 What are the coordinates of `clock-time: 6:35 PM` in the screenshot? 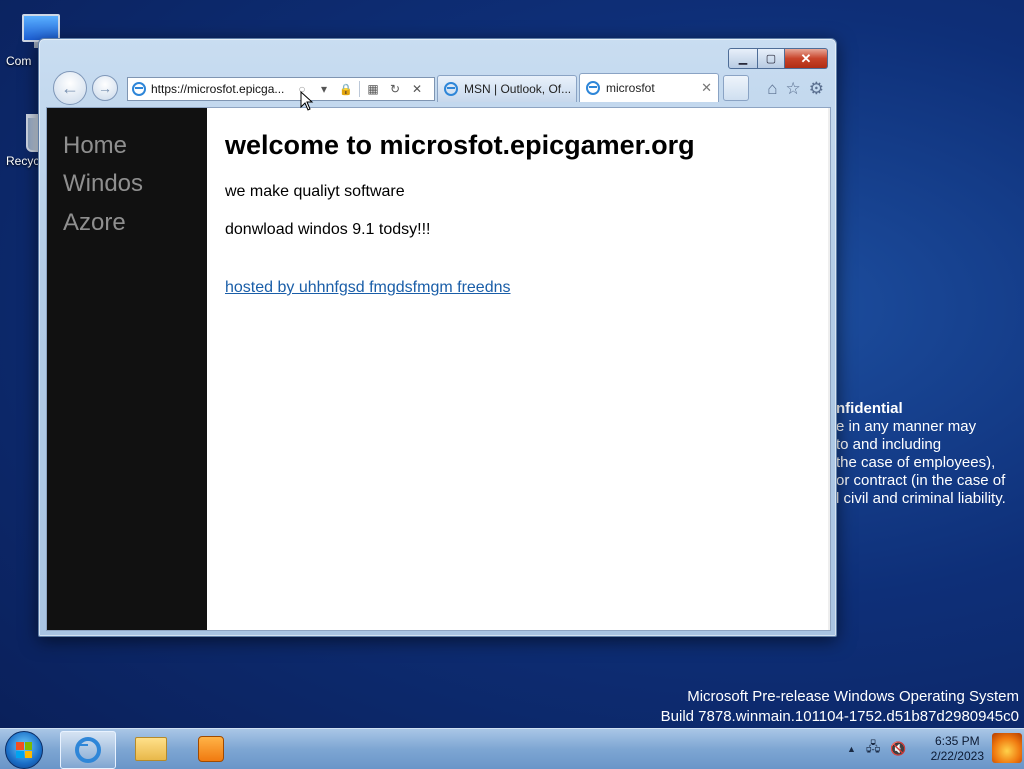 It's located at (957, 741).